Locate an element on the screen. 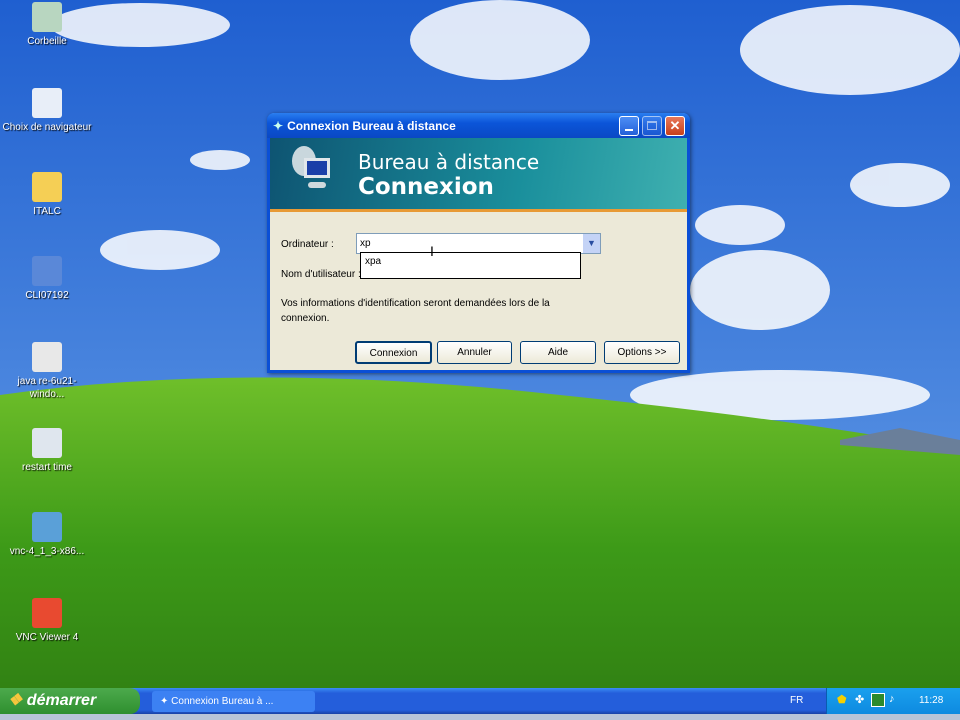 The height and width of the screenshot is (720, 960). dialog-title: Connexion Bureau à distance is located at coordinates (371, 125).